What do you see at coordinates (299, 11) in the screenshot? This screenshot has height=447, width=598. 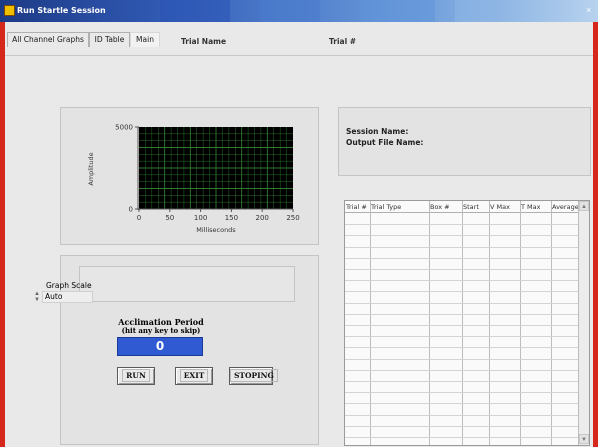 I see `window-titlebar: Run Startle Session ×` at bounding box center [299, 11].